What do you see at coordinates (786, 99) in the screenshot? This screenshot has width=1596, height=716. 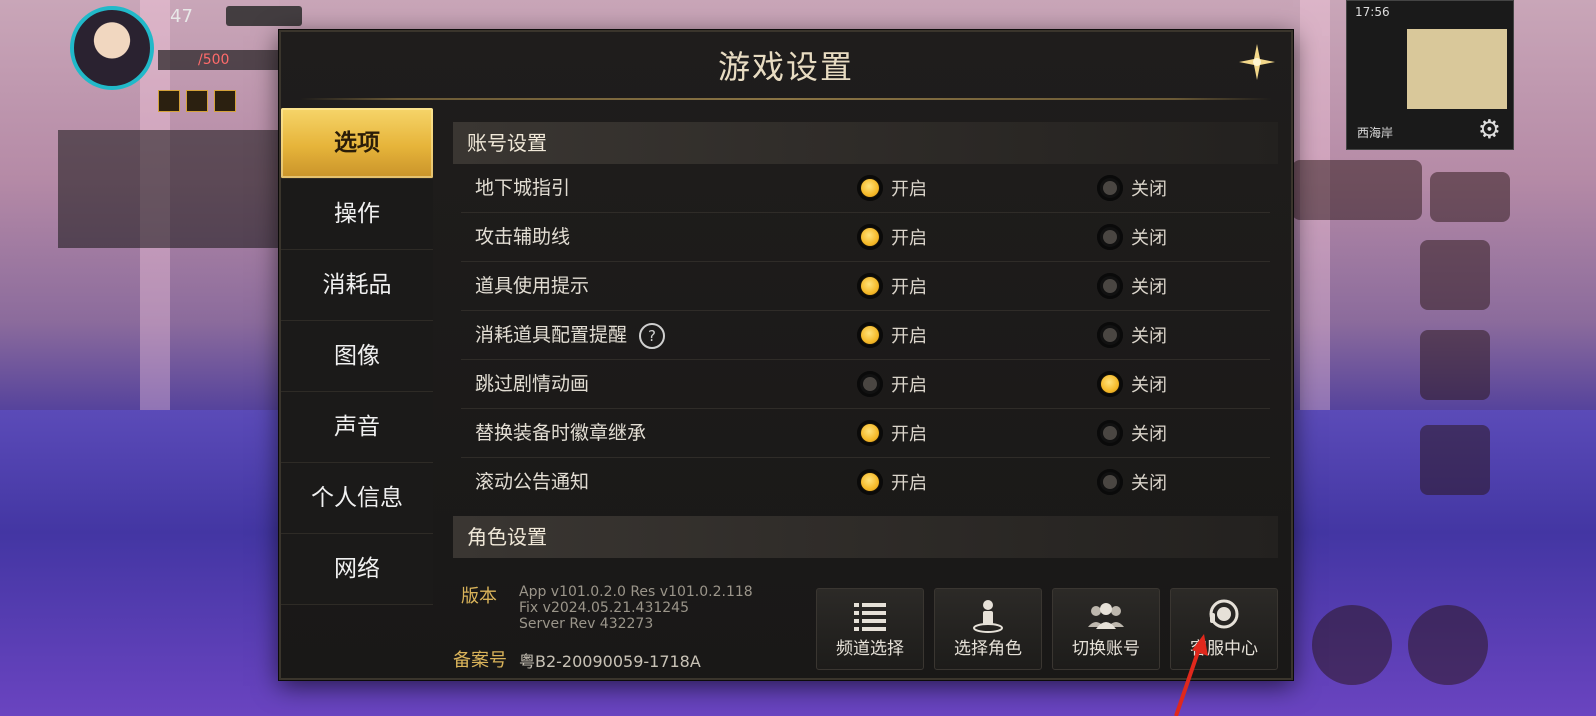 I see `title-divider` at bounding box center [786, 99].